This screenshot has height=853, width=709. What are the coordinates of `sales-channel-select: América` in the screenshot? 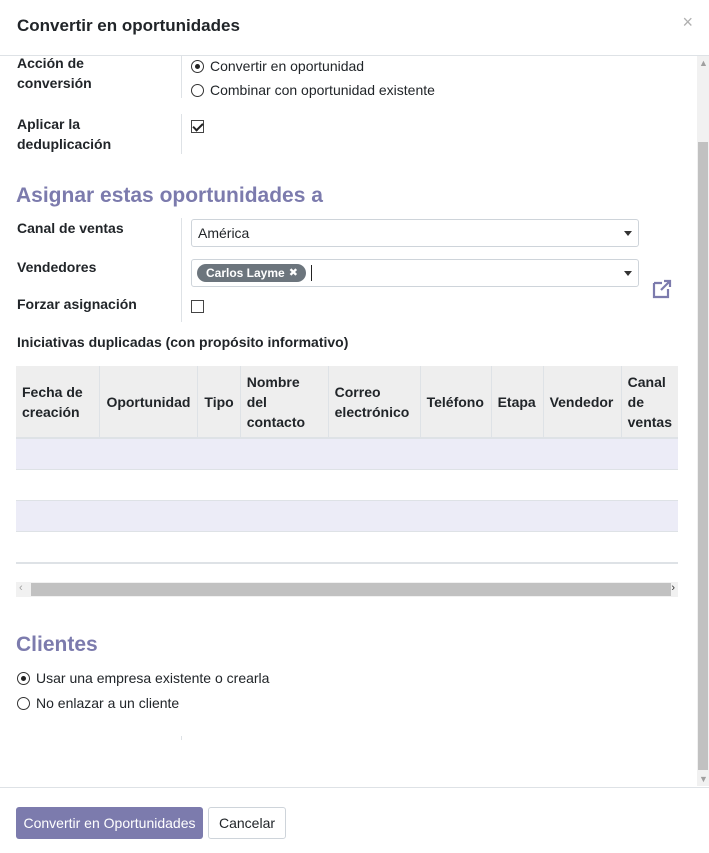 It's located at (415, 233).